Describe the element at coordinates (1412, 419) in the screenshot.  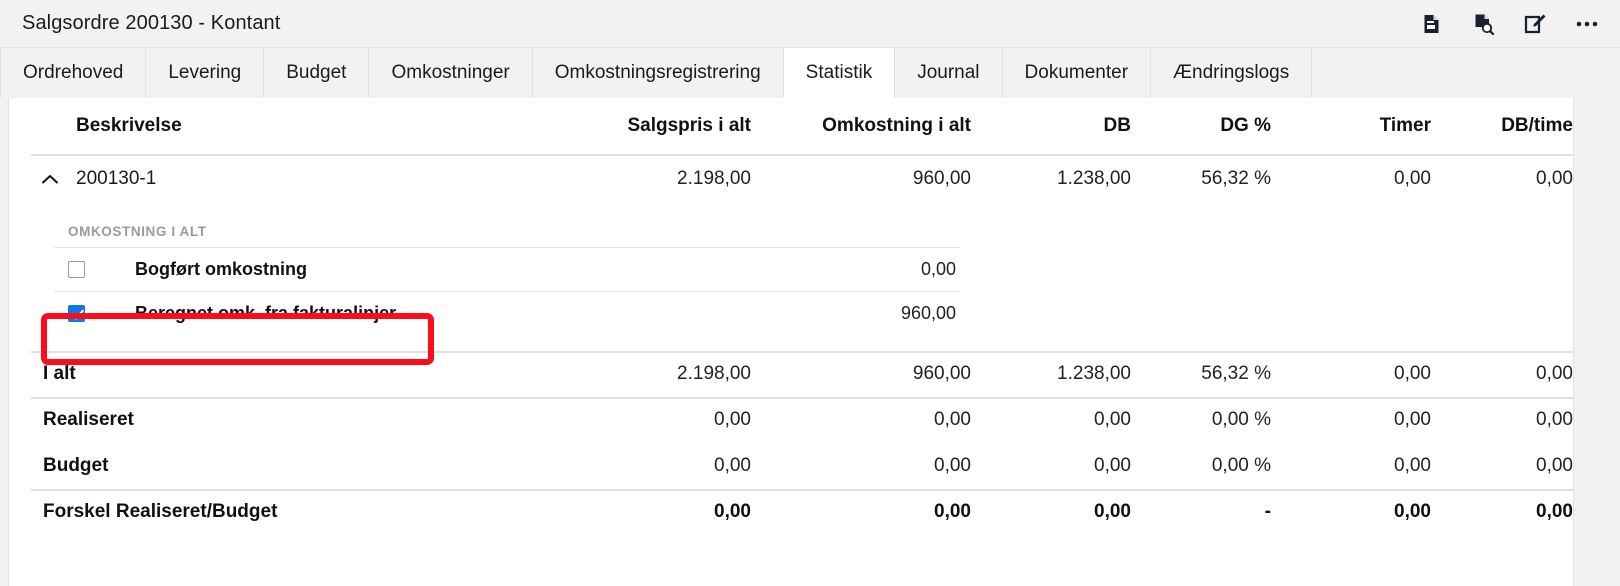
I see `summary-timer-realiseret: 0,00` at that location.